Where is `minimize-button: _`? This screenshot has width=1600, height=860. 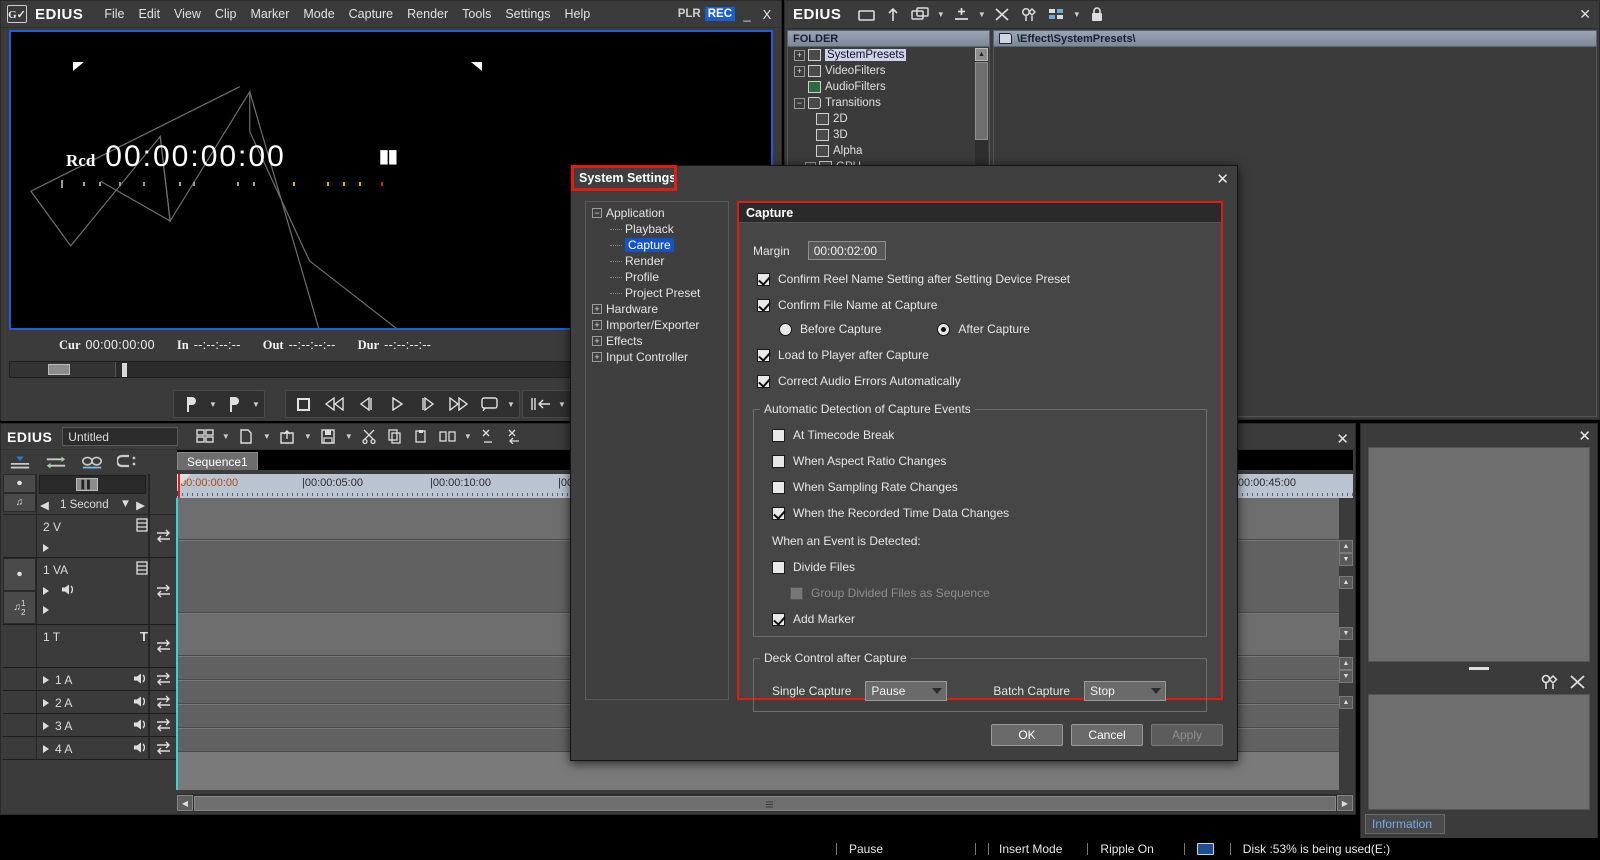 minimize-button: _ is located at coordinates (747, 14).